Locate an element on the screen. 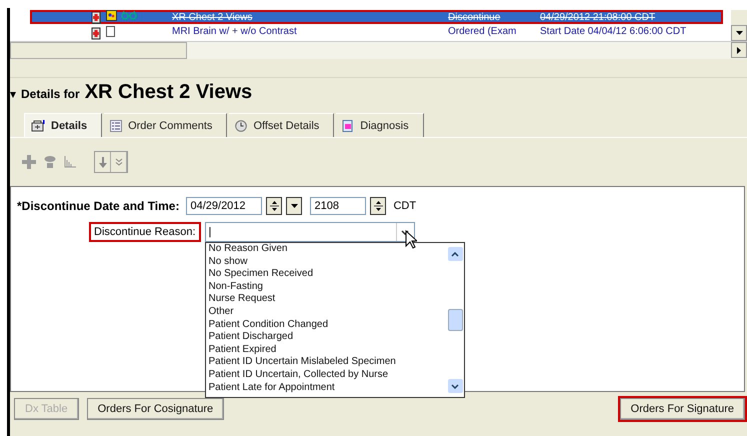 Image resolution: width=747 pixels, height=436 pixels. order-status: Ordered (Exam is located at coordinates (483, 31).